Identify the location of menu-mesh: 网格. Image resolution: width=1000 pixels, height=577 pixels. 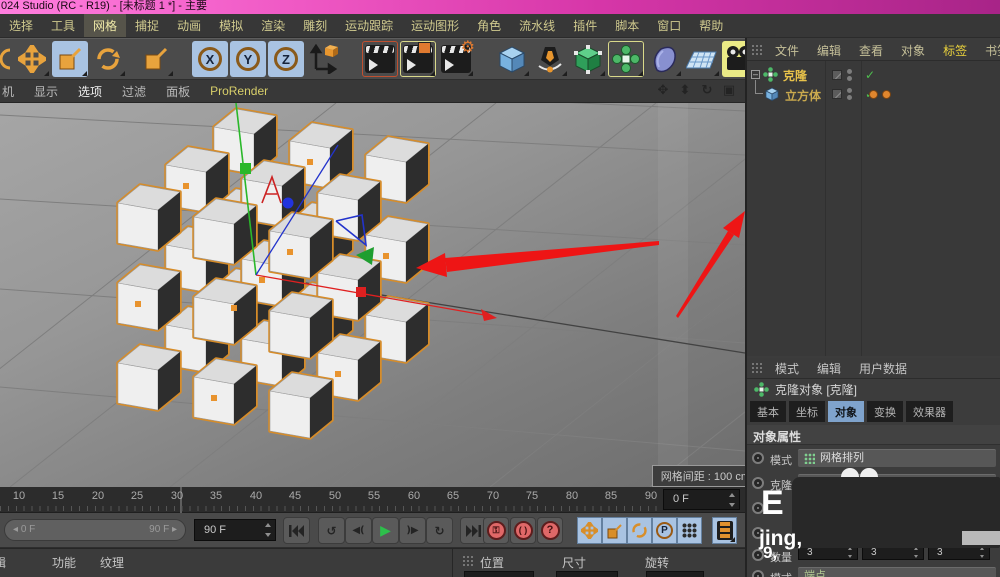
(105, 25).